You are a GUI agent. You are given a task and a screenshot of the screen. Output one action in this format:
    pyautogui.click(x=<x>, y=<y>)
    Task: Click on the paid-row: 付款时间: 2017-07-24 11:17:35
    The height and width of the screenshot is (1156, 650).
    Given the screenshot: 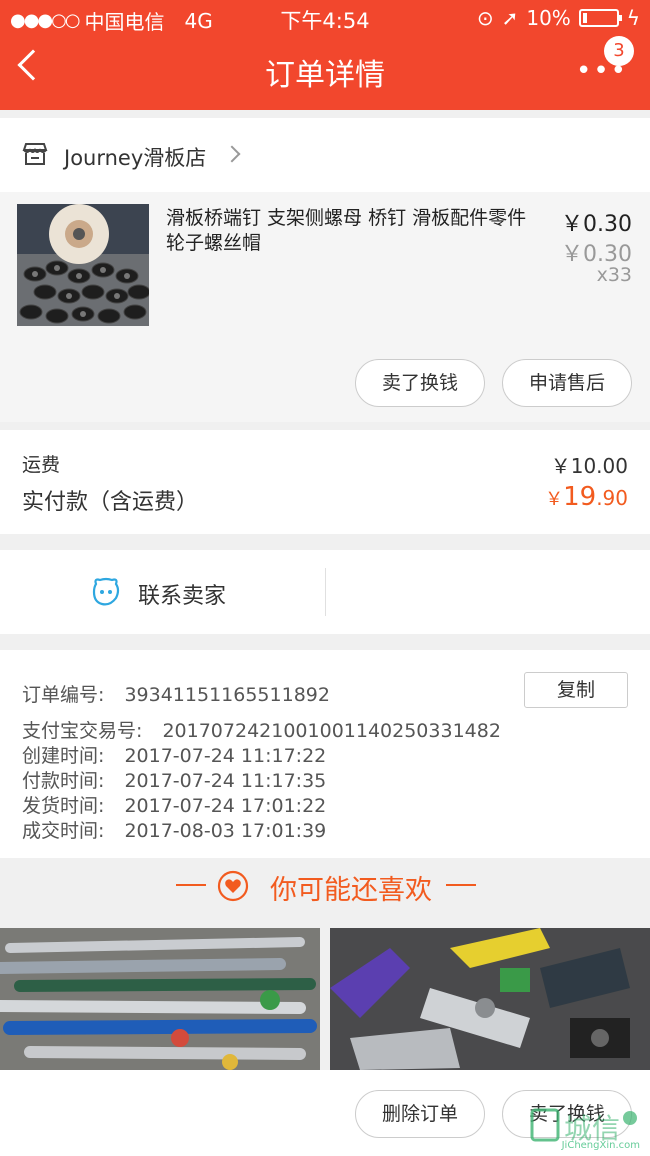 What is the action you would take?
    pyautogui.click(x=174, y=779)
    